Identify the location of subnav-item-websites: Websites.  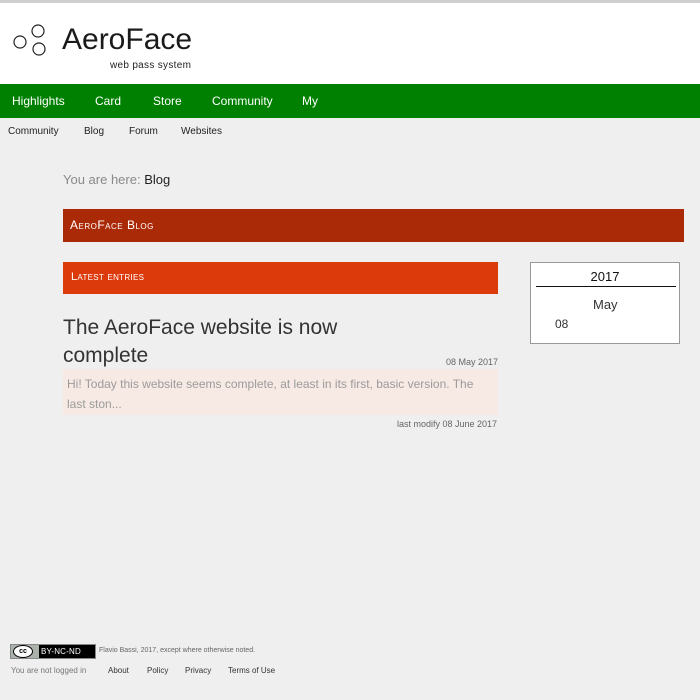
(201, 131).